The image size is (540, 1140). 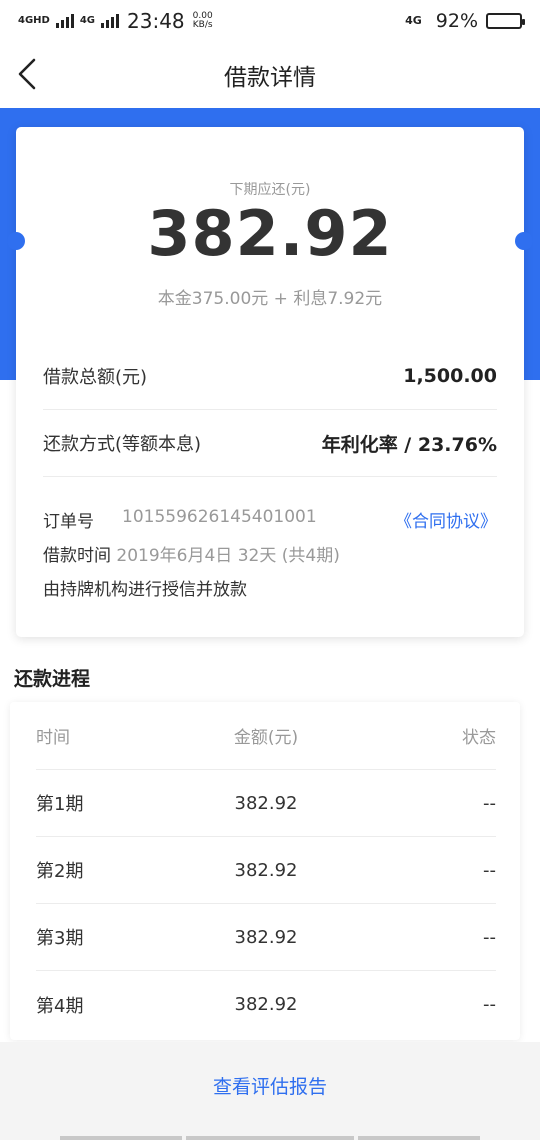 I want to click on table-row: 第1期 382.92 --, so click(x=266, y=803).